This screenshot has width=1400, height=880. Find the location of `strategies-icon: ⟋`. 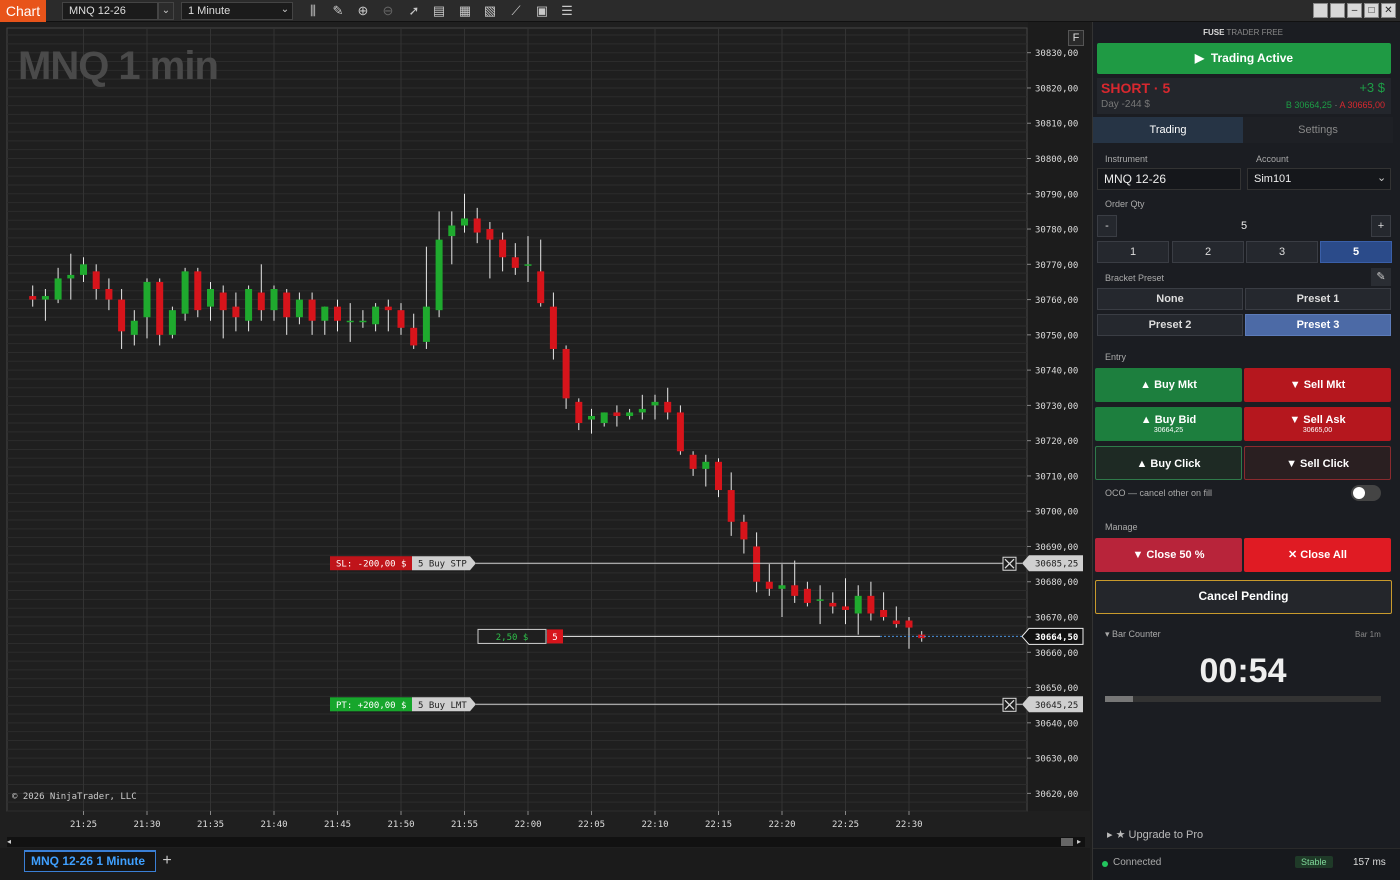

strategies-icon: ⟋ is located at coordinates (516, 11).